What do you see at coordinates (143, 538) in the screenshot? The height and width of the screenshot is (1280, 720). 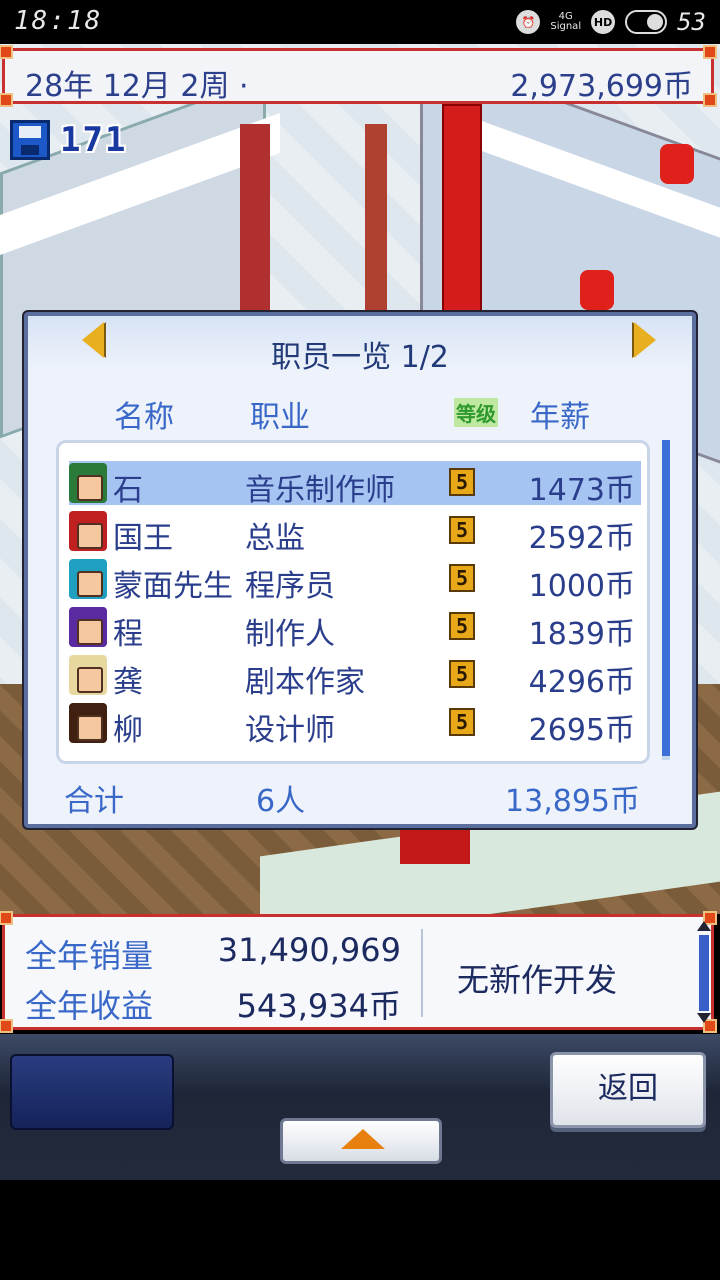 I see `staff-name: 国王` at bounding box center [143, 538].